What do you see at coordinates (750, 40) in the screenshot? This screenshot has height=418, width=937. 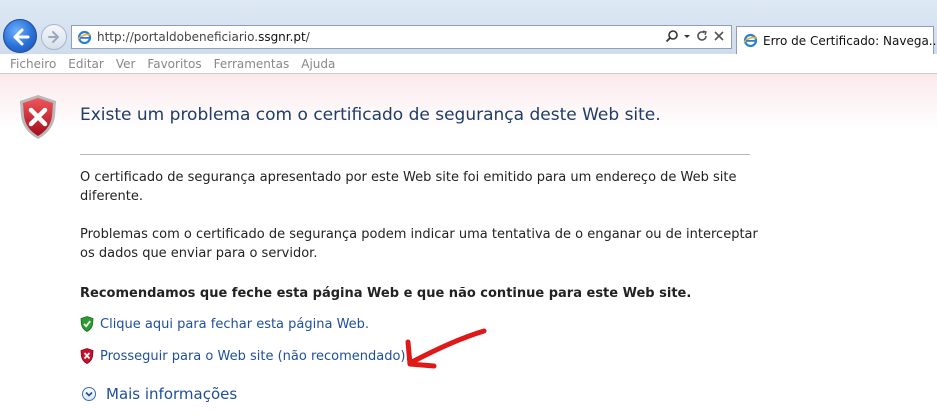 I see `ie-tab-icon` at bounding box center [750, 40].